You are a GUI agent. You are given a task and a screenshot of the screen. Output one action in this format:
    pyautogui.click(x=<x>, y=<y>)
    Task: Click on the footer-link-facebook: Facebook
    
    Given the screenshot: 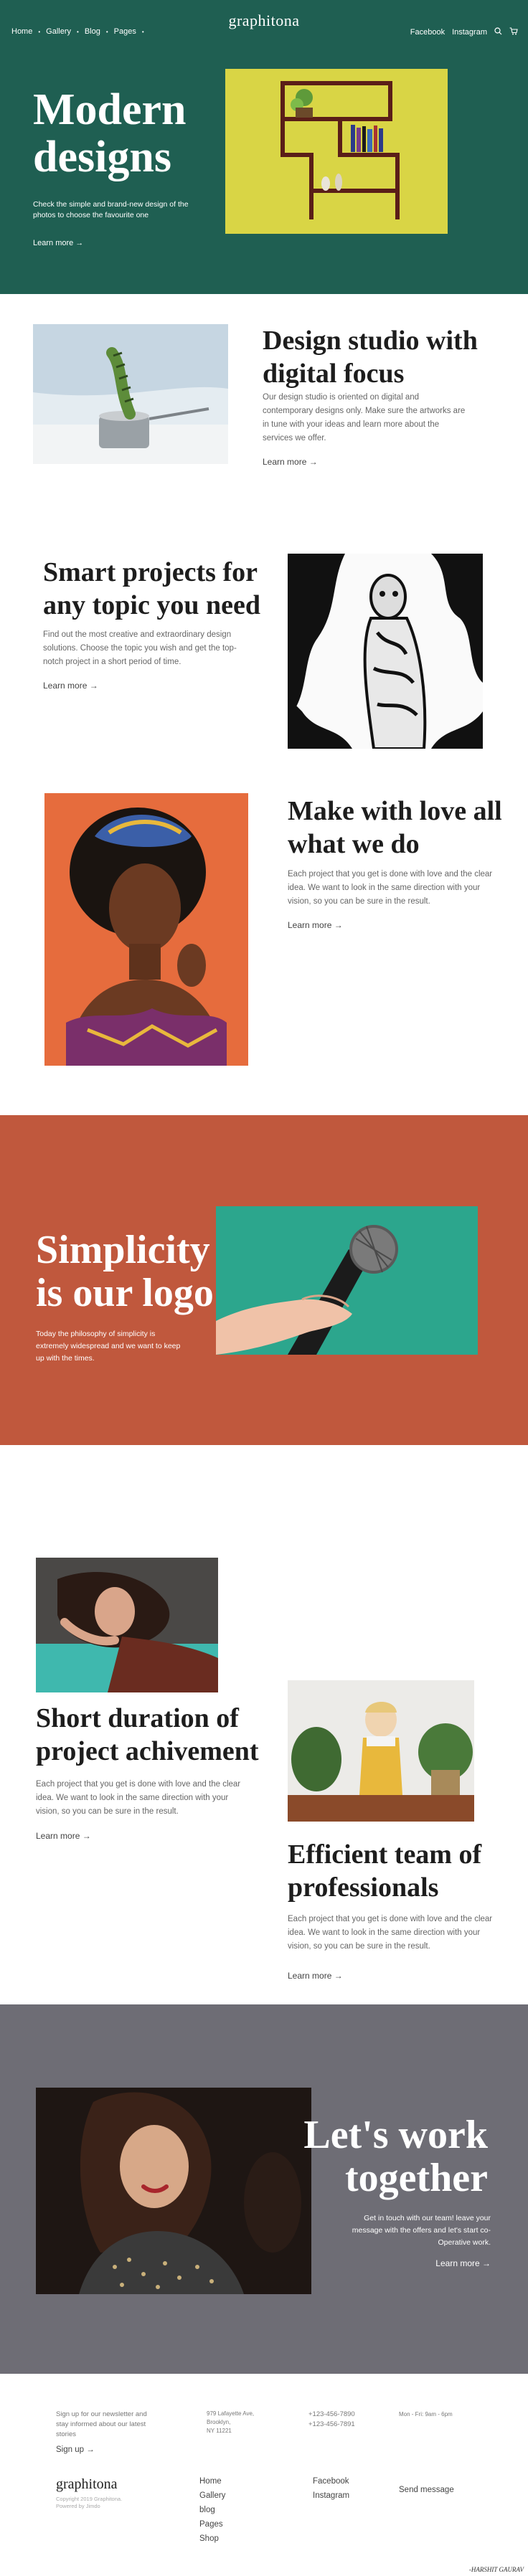 What is the action you would take?
    pyautogui.click(x=331, y=2481)
    